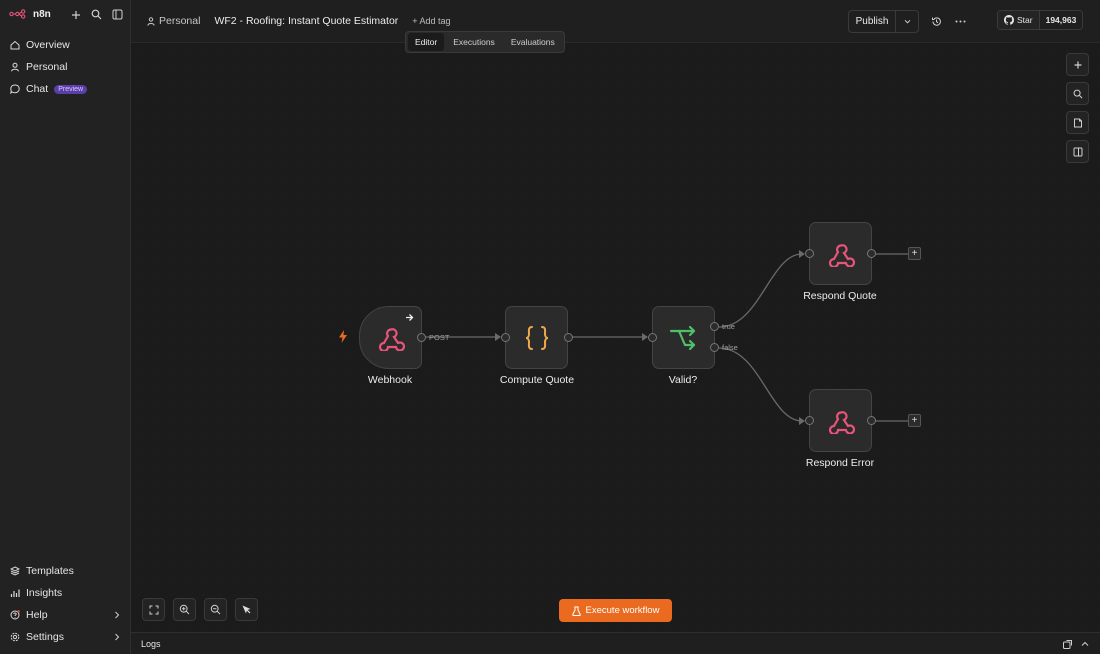 The image size is (1100, 654). What do you see at coordinates (1025, 20) in the screenshot?
I see `github-star-label: Star` at bounding box center [1025, 20].